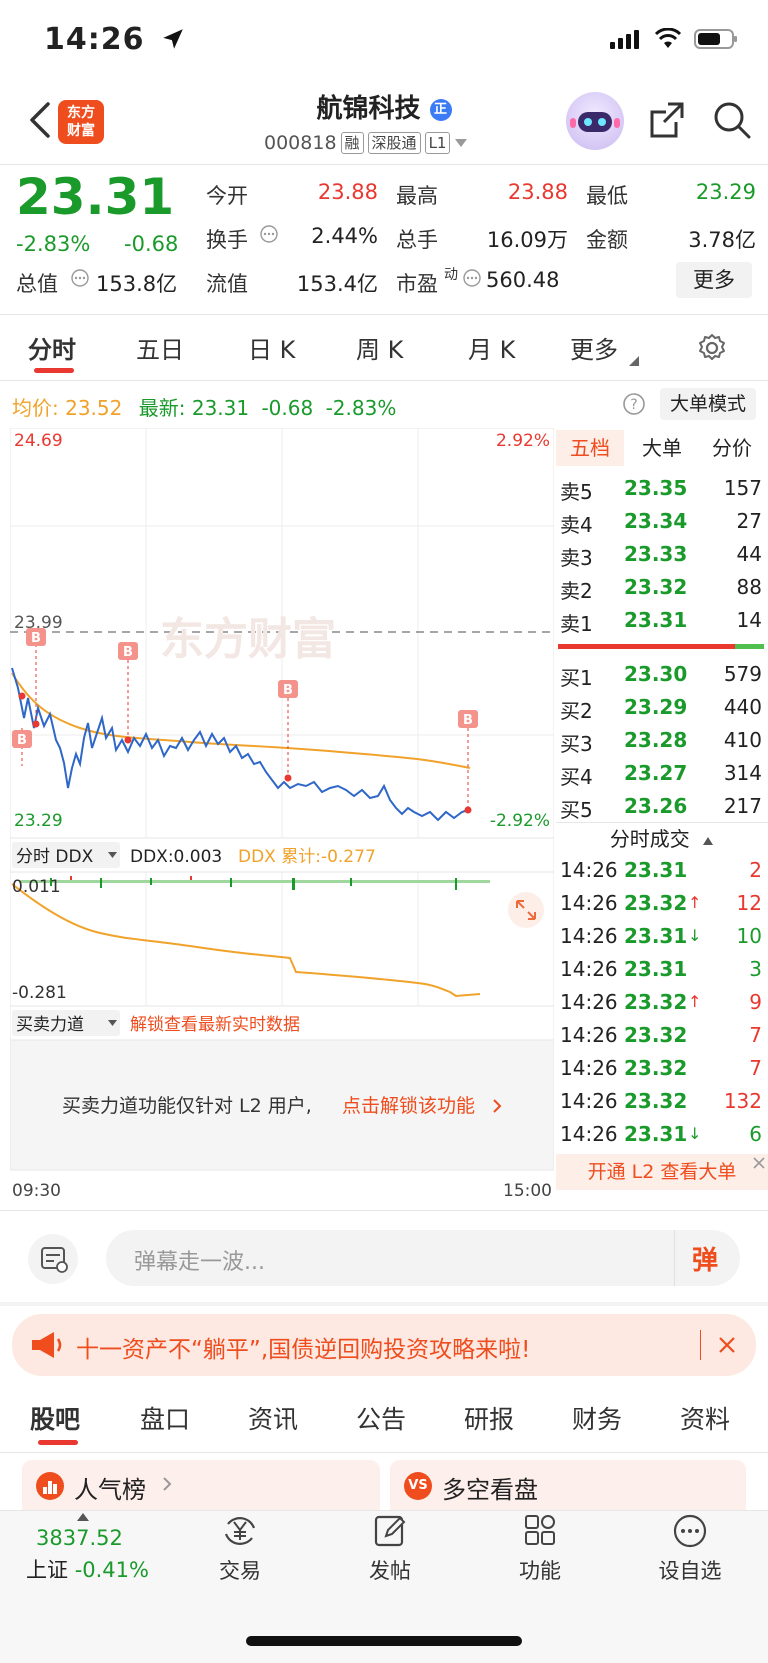 The width and height of the screenshot is (768, 1663). Describe the element at coordinates (366, 143) in the screenshot. I see `stock-code-row: 000818 融 深股通 L1` at that location.